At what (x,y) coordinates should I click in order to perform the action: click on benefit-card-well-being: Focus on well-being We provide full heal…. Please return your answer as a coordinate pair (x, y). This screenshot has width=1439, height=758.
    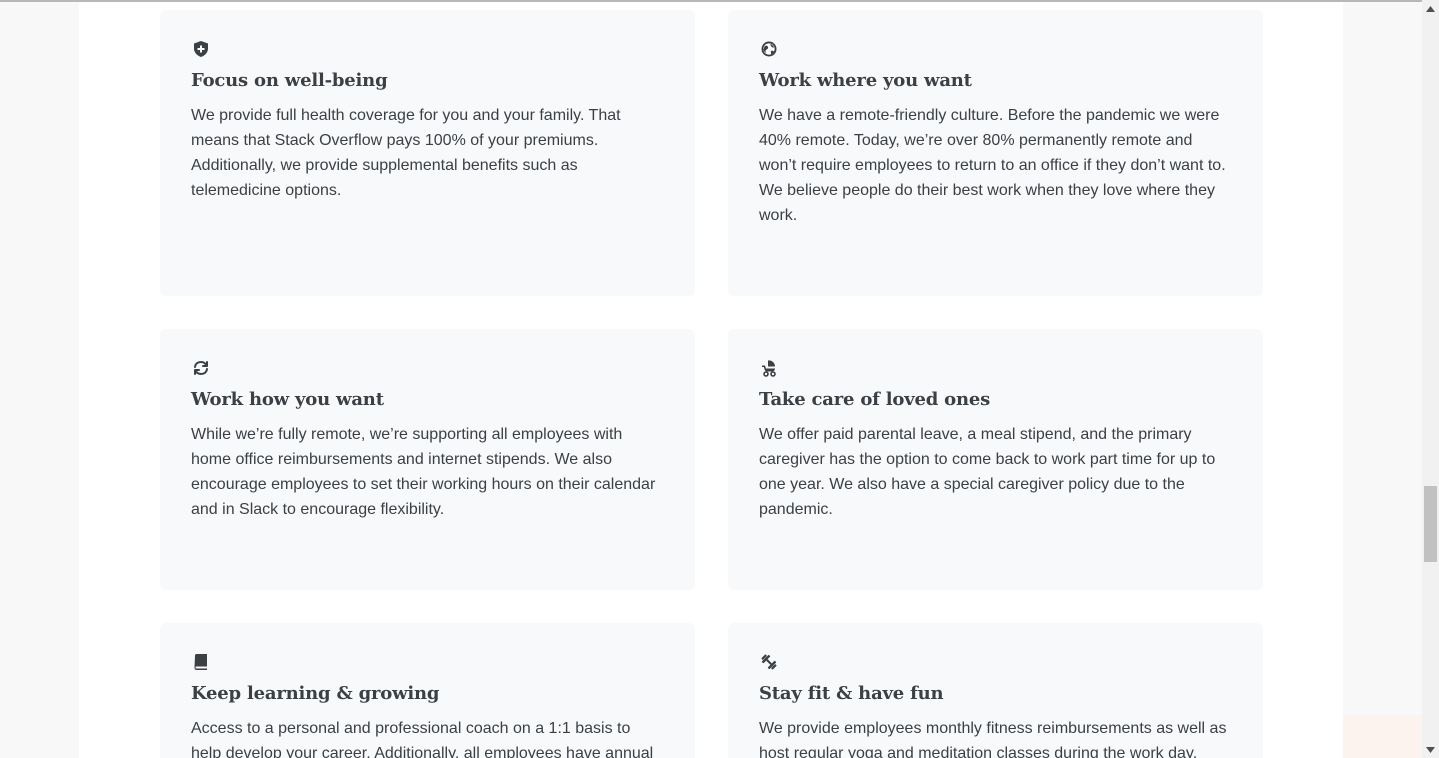
    Looking at the image, I should click on (427, 153).